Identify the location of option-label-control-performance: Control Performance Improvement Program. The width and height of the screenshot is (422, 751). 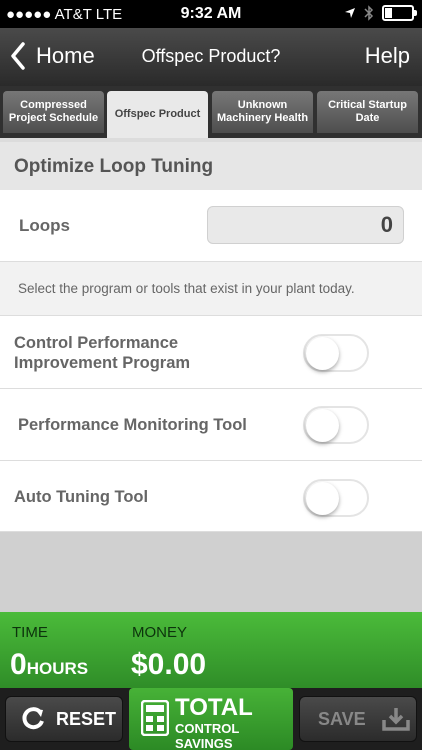
(102, 353).